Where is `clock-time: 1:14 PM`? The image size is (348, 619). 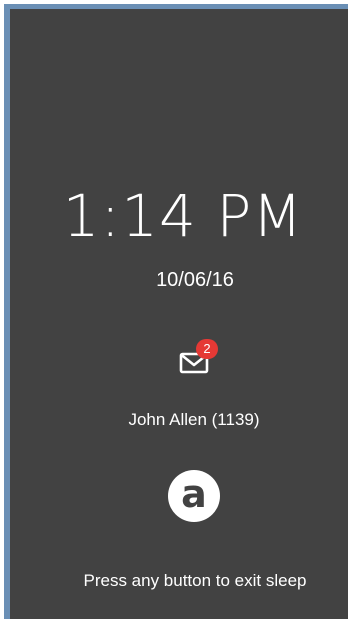 clock-time: 1:14 PM is located at coordinates (183, 216).